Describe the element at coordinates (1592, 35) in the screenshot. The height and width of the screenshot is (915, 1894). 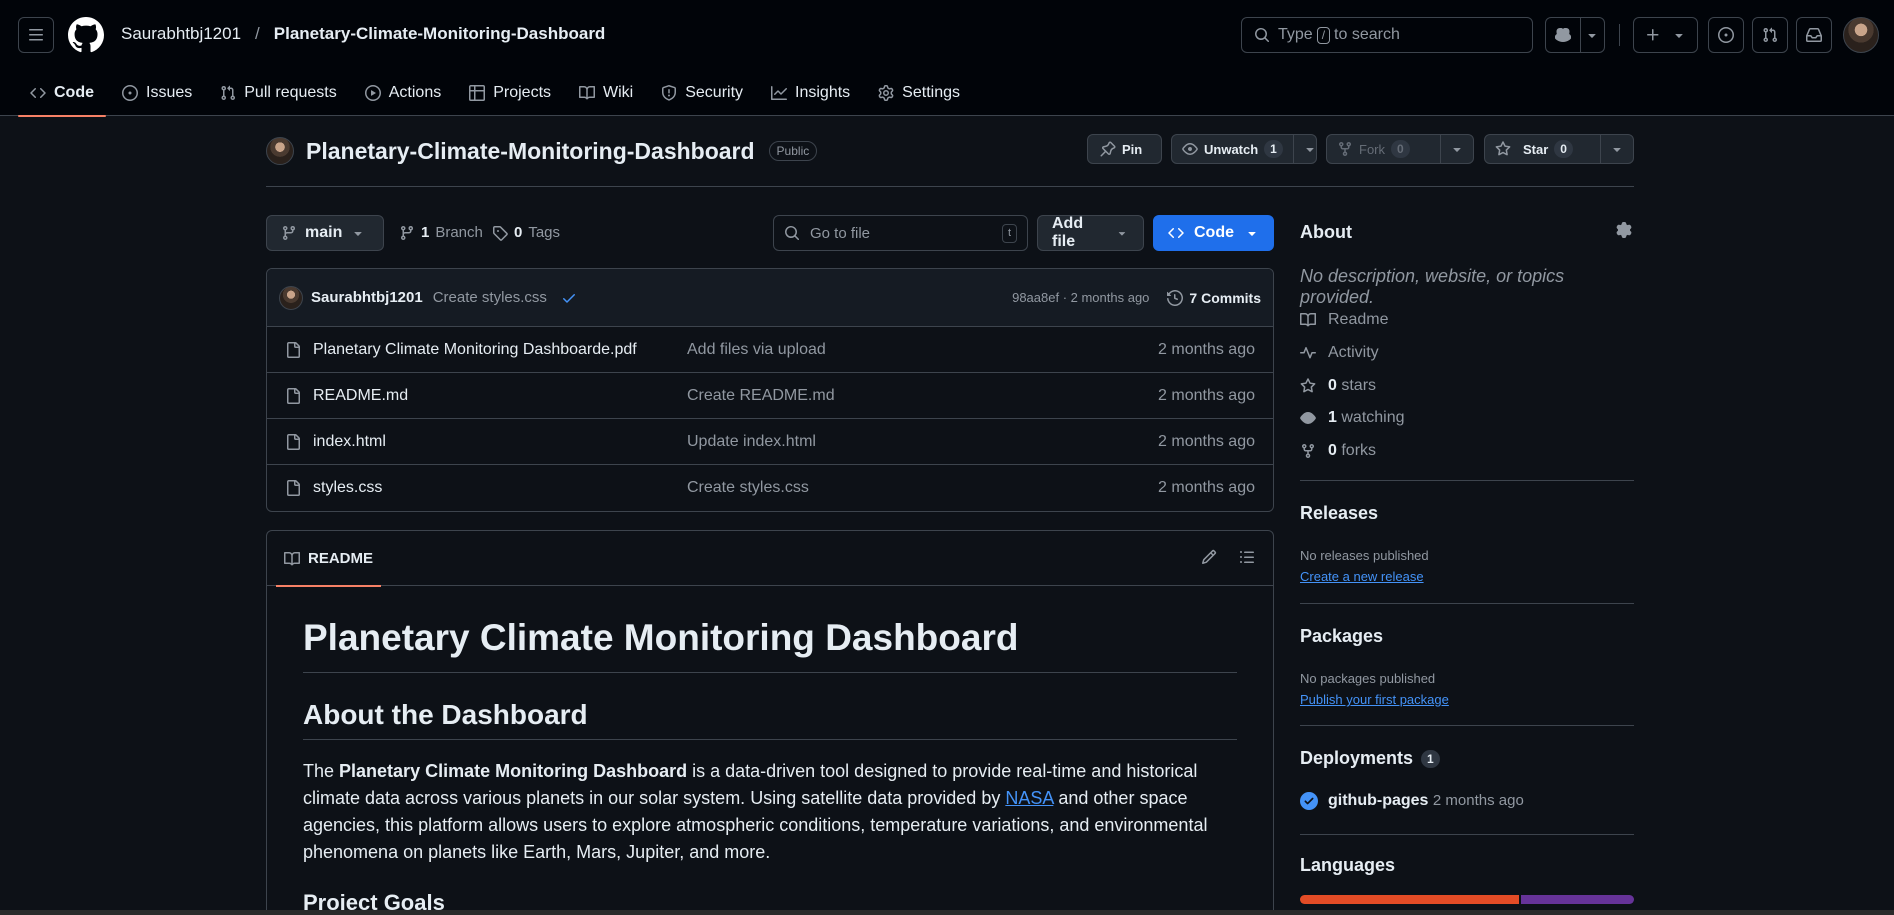
I see `copilot-menu-button` at that location.